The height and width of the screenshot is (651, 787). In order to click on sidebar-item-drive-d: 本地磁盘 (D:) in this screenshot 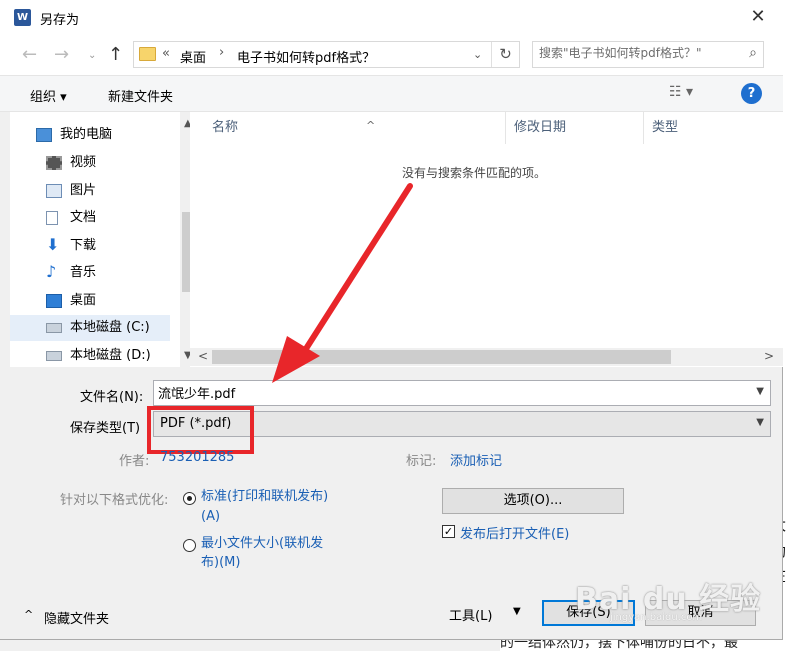, I will do `click(90, 356)`.